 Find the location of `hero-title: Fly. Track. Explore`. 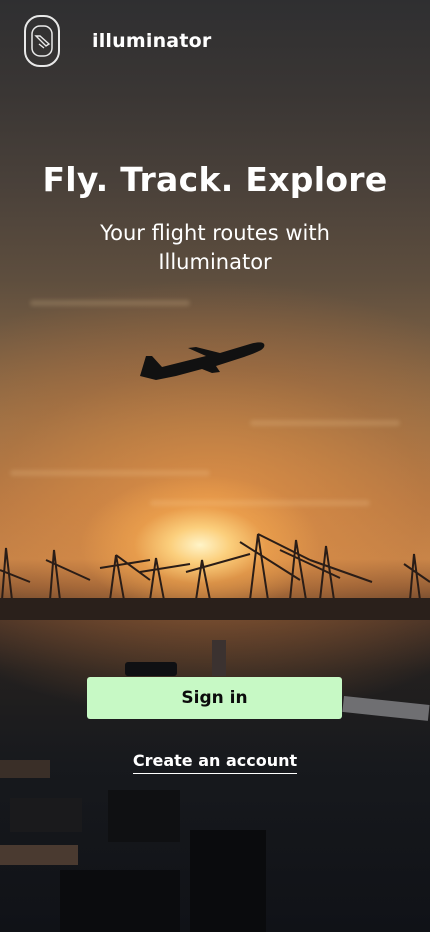

hero-title: Fly. Track. Explore is located at coordinates (215, 179).